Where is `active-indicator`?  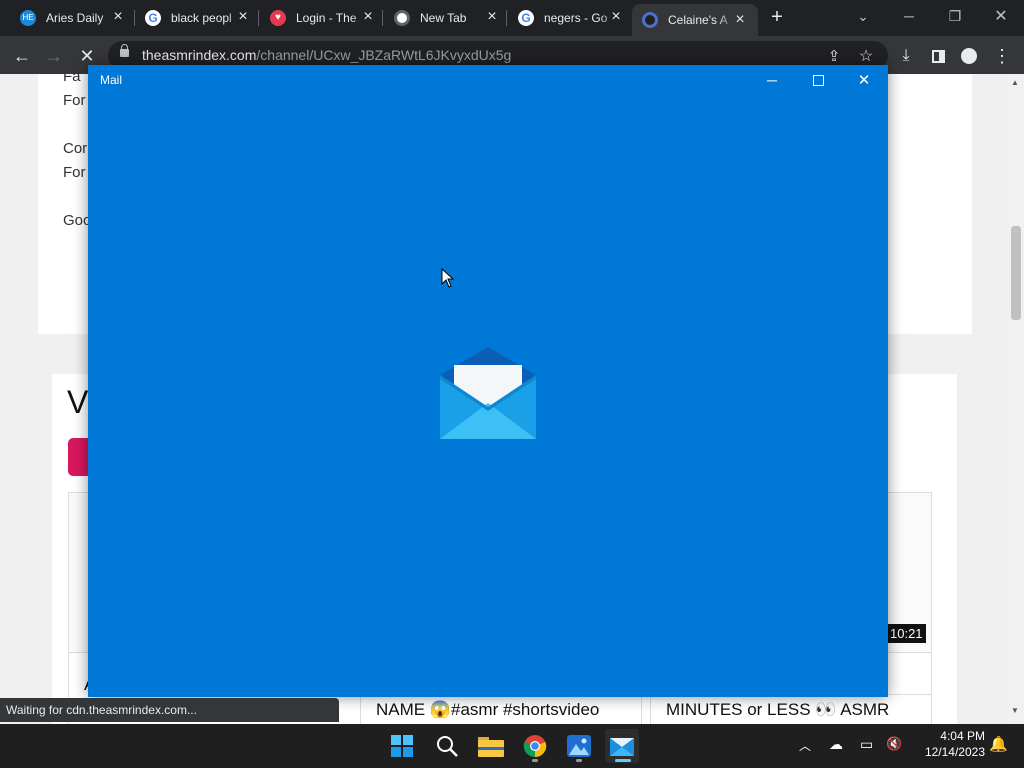
active-indicator is located at coordinates (623, 760).